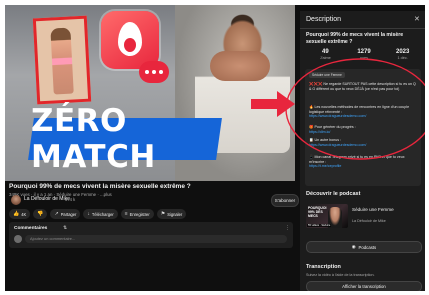 This screenshot has width=429, height=295. What do you see at coordinates (317, 212) in the screenshot?
I see `podcast-thumb-text: POURQUOI 99% DES MECS` at bounding box center [317, 212].